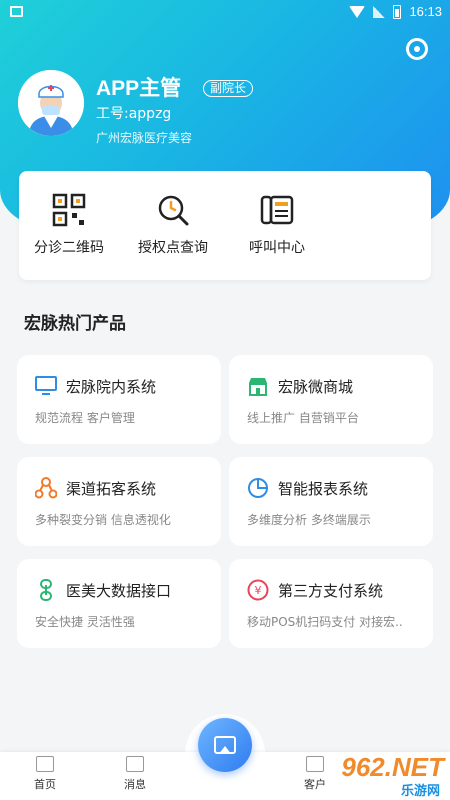  What do you see at coordinates (134, 114) in the screenshot?
I see `job-number: 工号:appzg` at bounding box center [134, 114].